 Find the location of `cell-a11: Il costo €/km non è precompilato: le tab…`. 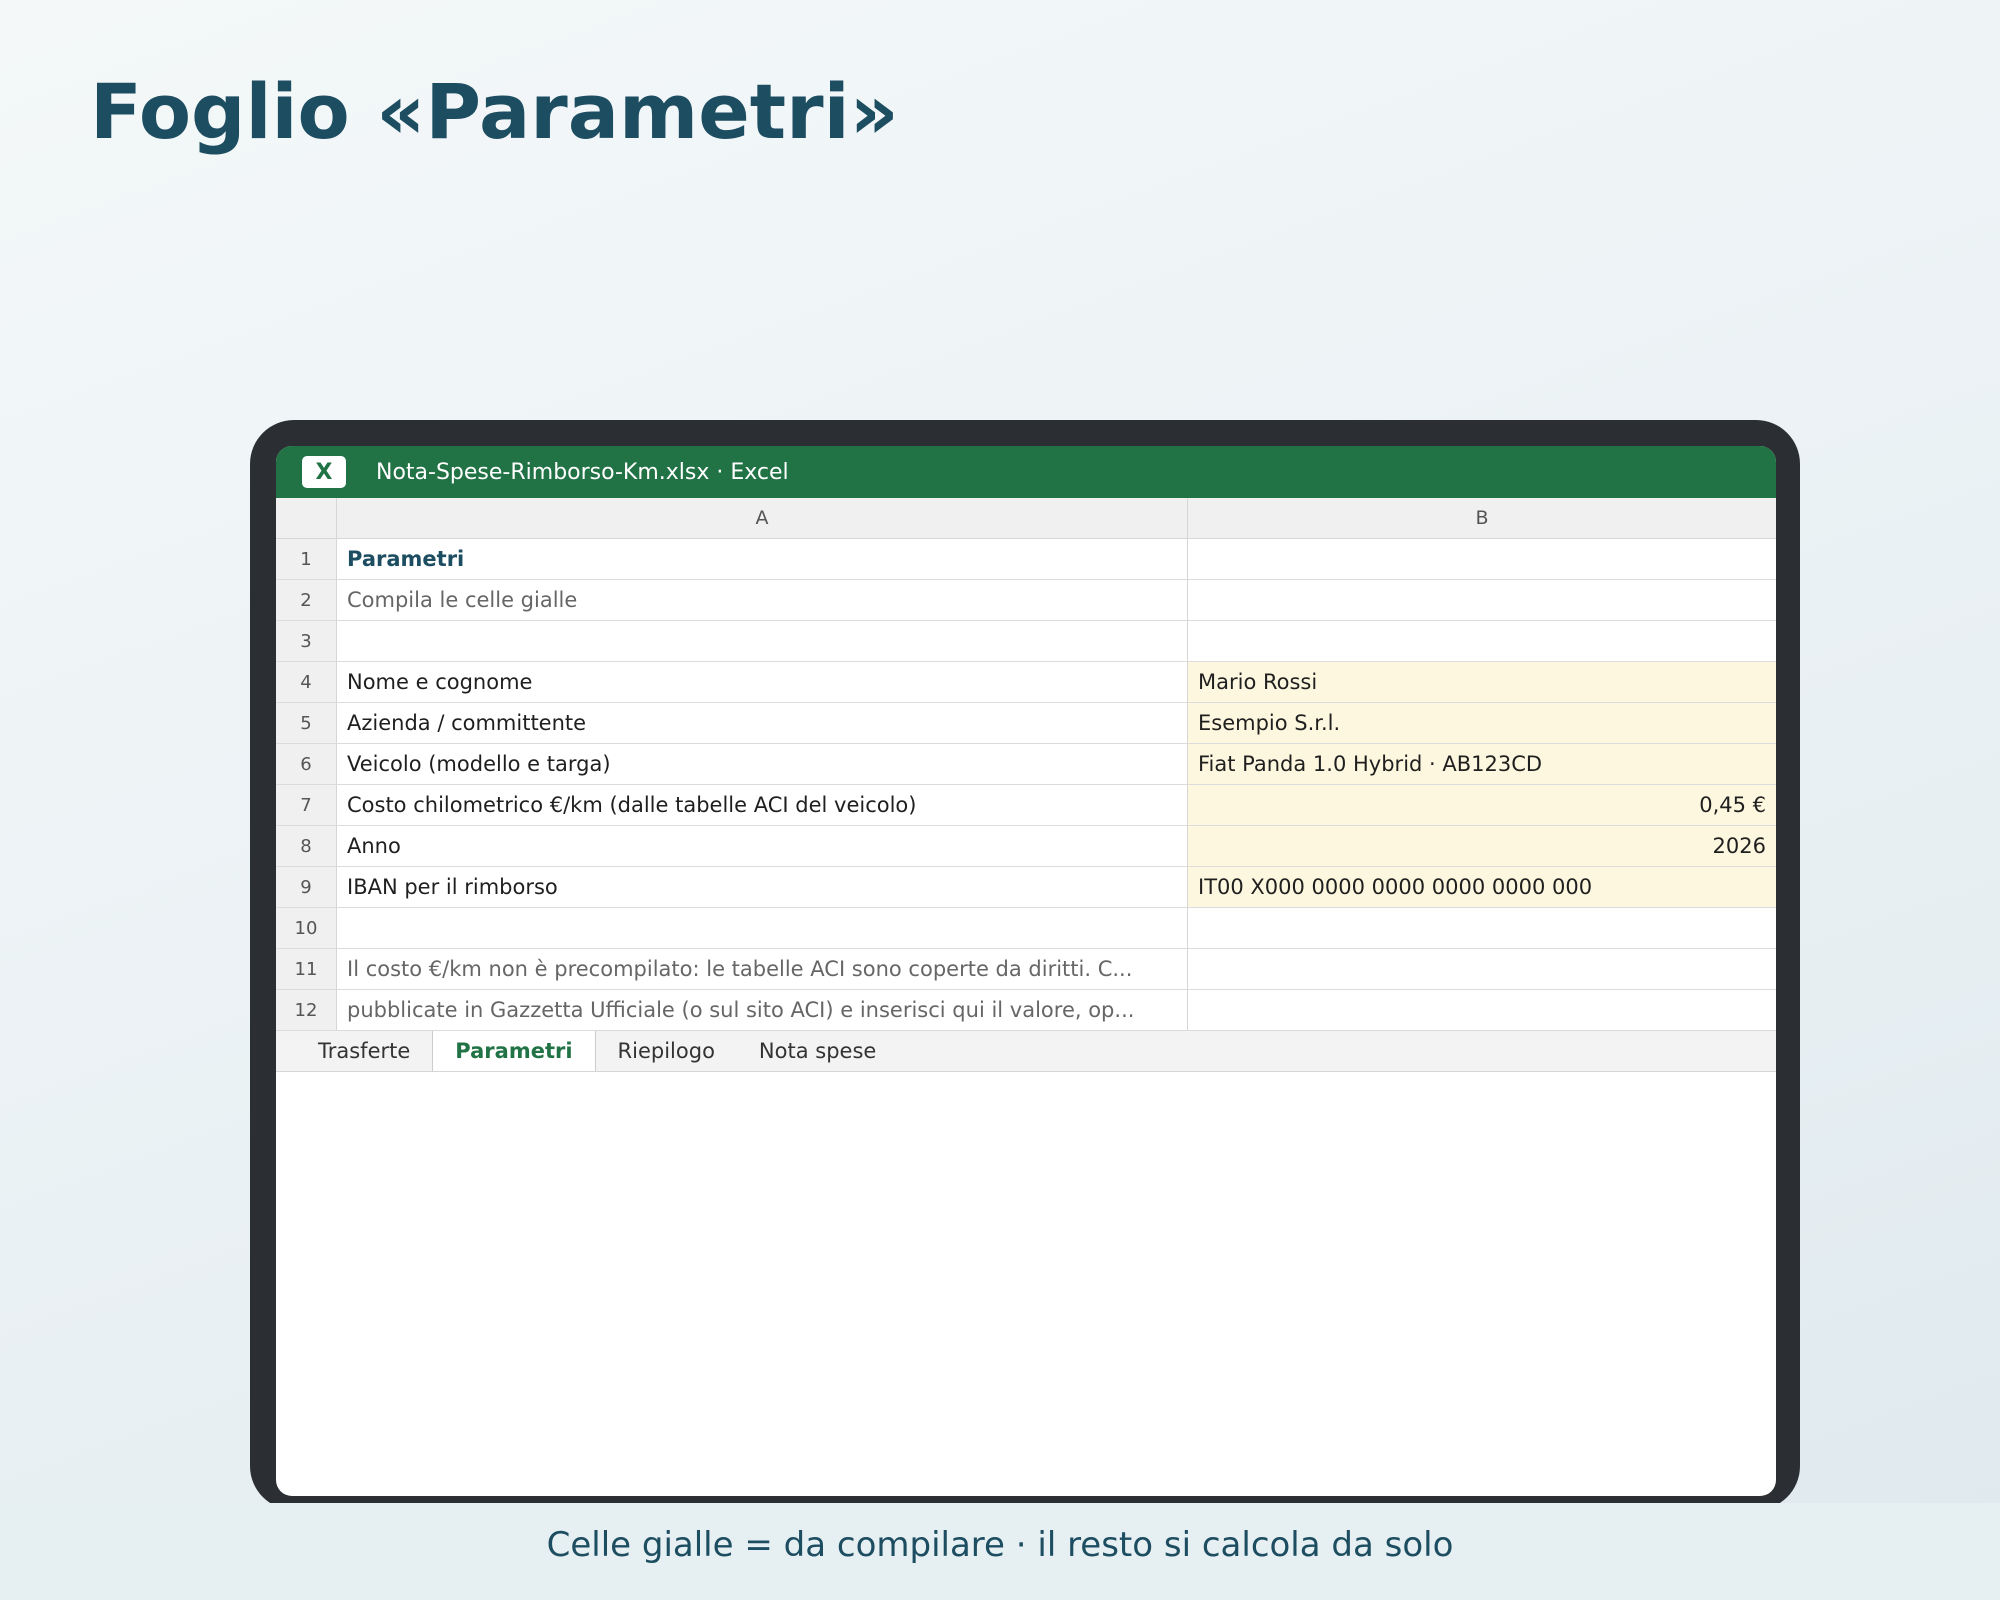

cell-a11: Il costo €/km non è precompilato: le tab… is located at coordinates (762, 969).